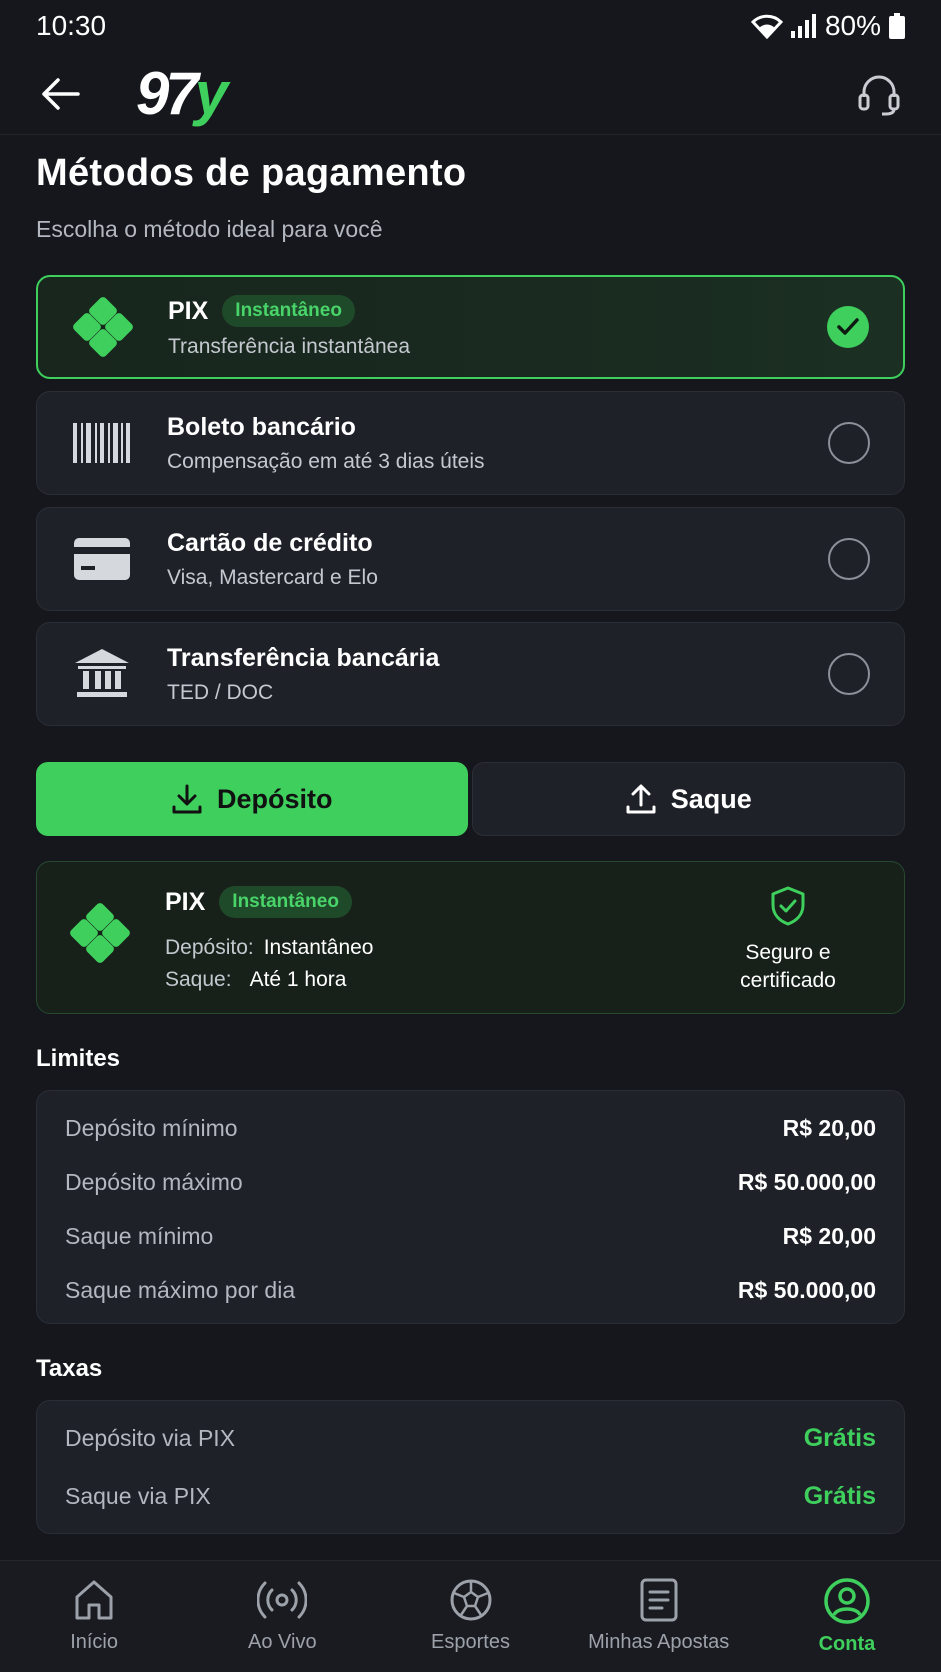 This screenshot has width=941, height=1672. What do you see at coordinates (102, 559) in the screenshot?
I see `credit-card-icon` at bounding box center [102, 559].